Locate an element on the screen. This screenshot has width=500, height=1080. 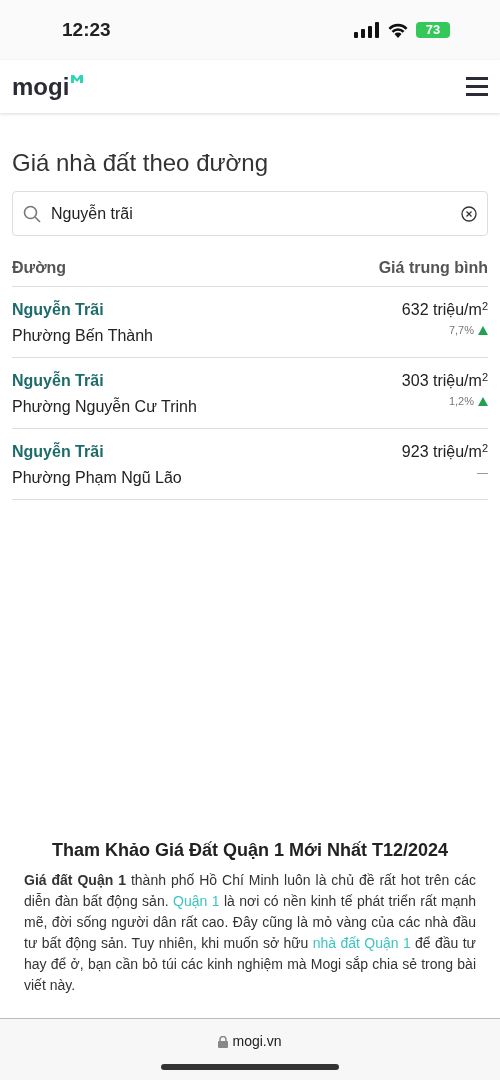
signal-icon is located at coordinates (367, 30).